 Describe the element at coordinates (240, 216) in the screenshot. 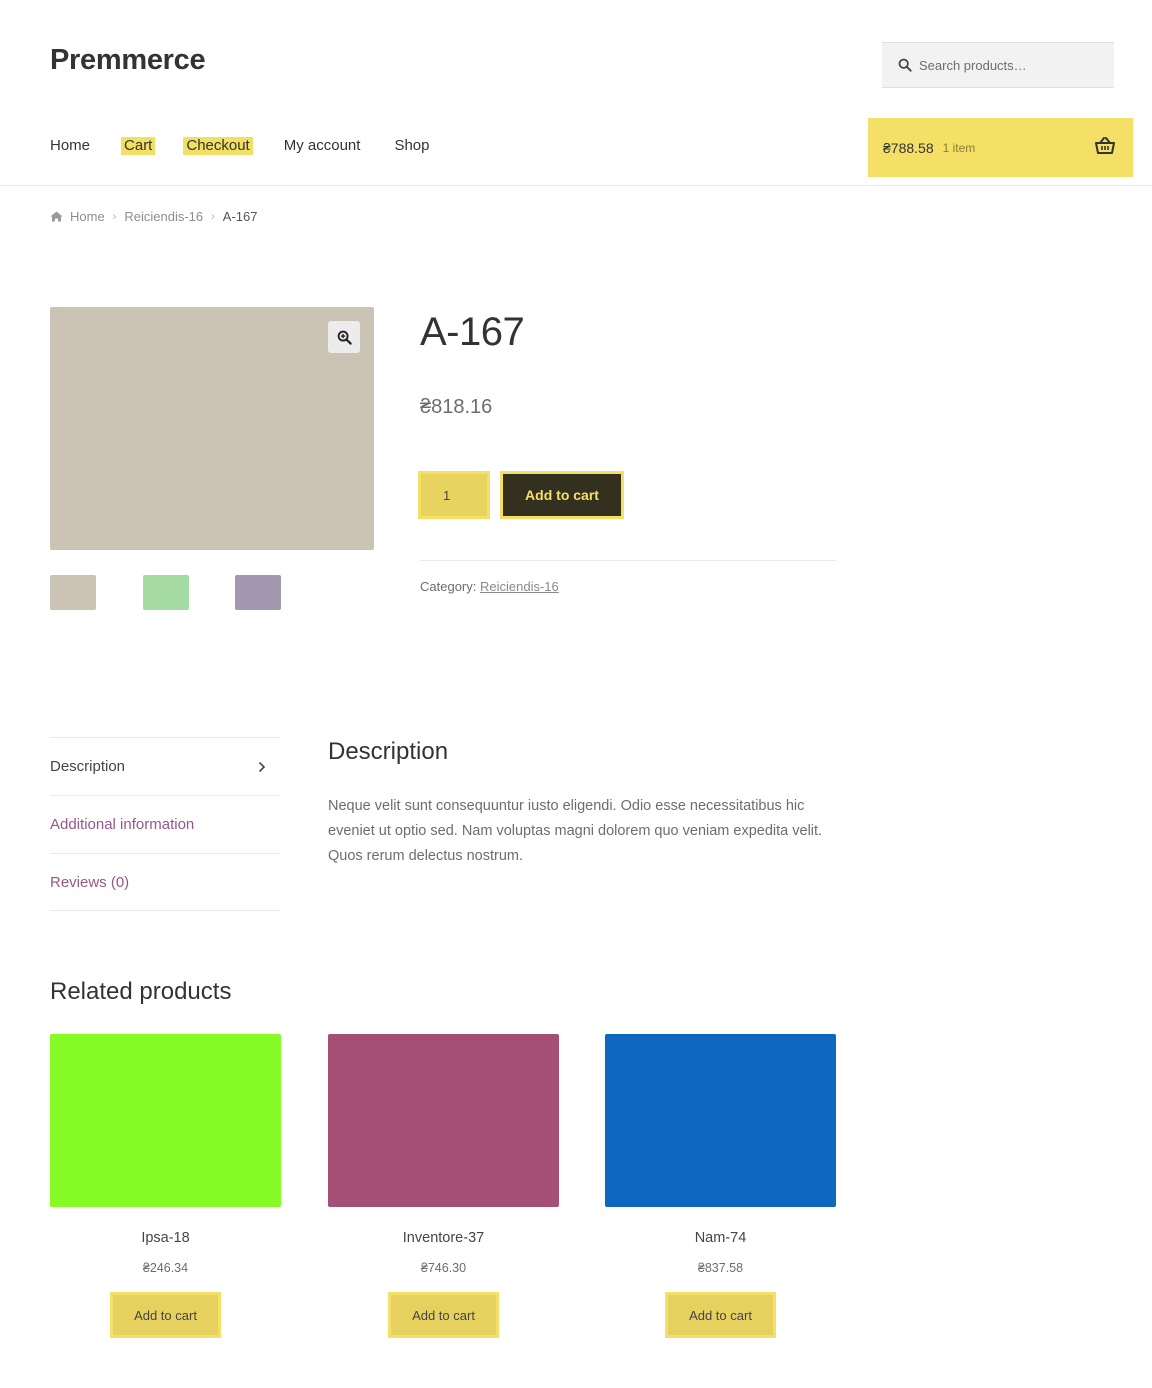

I see `breadcrumb-current: A-167` at that location.